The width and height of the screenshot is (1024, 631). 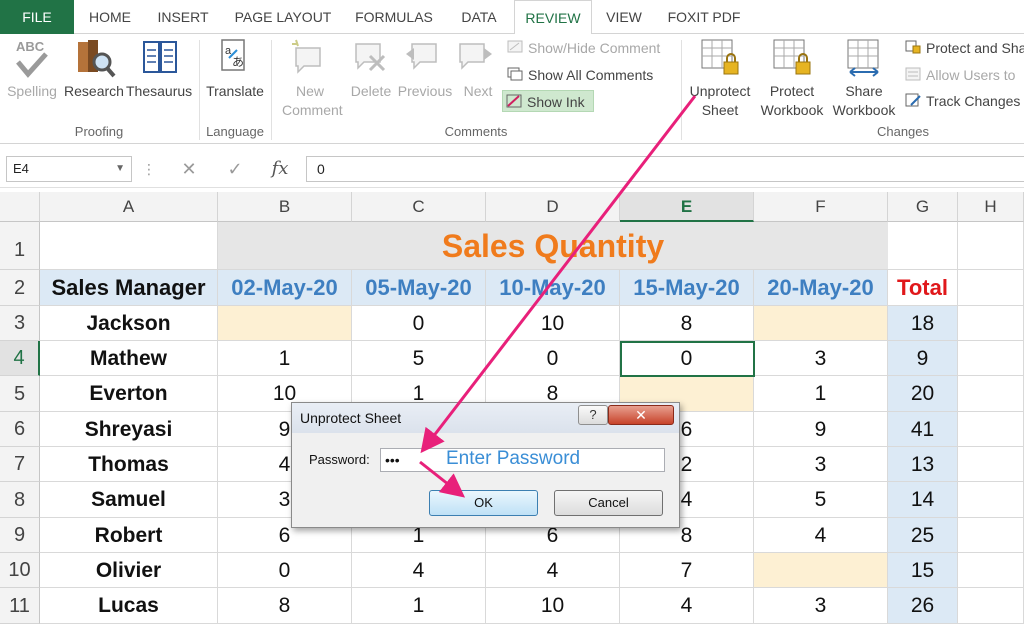 I want to click on research-button: Research, so click(x=94, y=91).